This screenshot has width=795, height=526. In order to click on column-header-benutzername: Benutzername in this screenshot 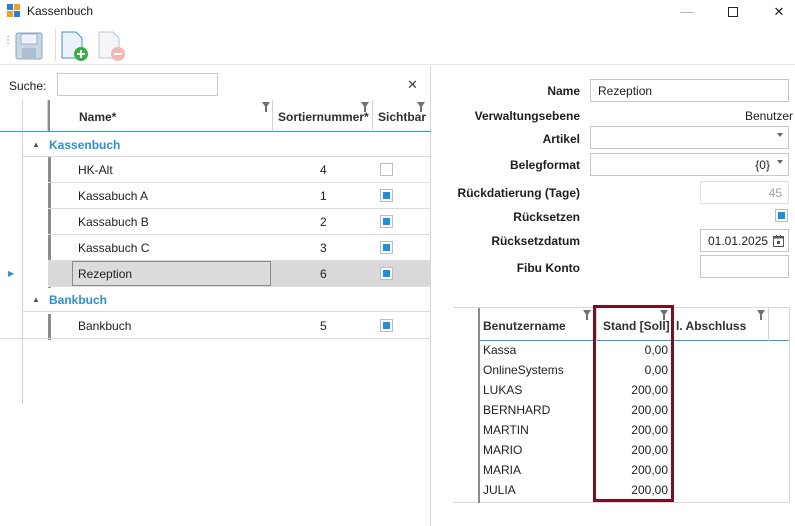, I will do `click(538, 324)`.